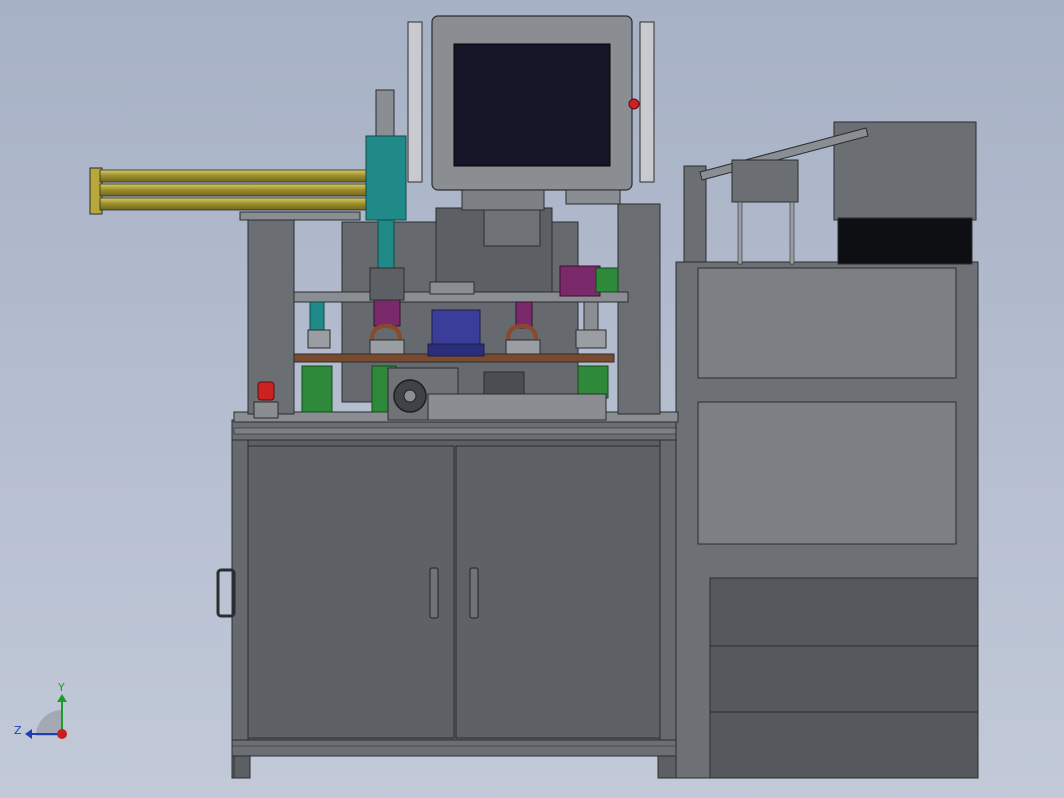 The image size is (1064, 798). What do you see at coordinates (765, 181) in the screenshot?
I see `feed-track-support` at bounding box center [765, 181].